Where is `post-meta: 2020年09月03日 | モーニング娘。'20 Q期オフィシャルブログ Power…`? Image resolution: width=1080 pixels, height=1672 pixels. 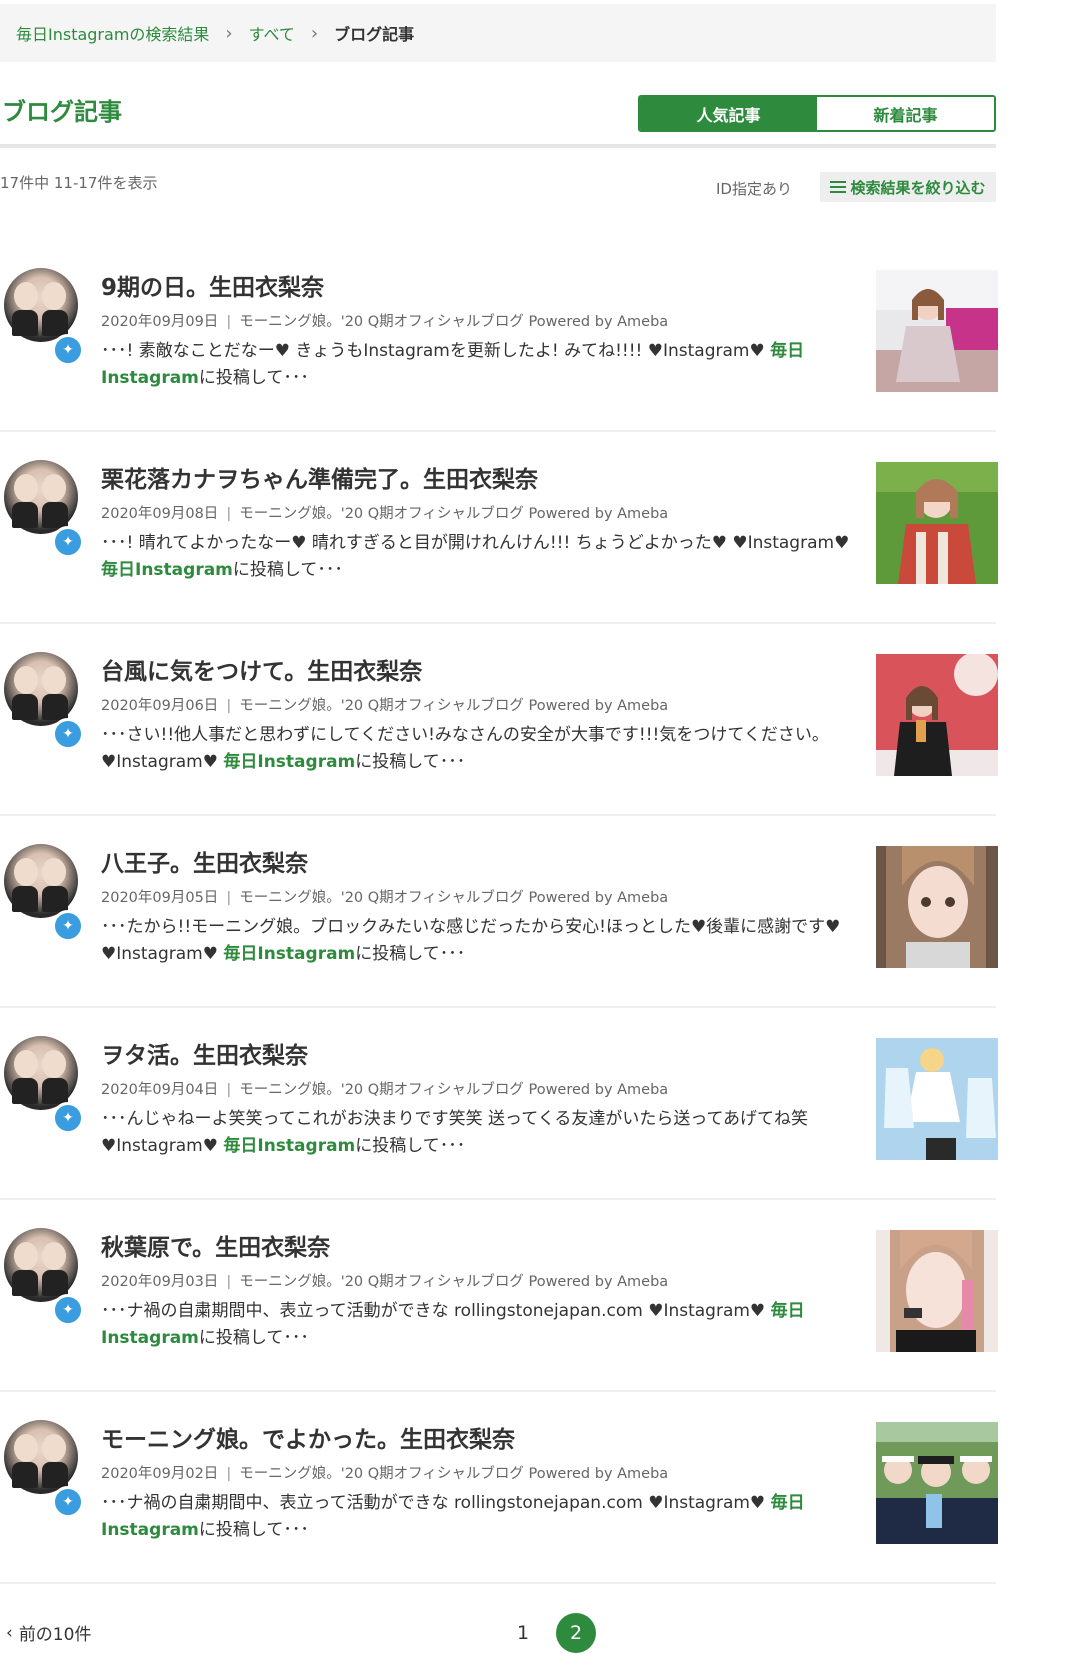 post-meta: 2020年09月03日 | モーニング娘。'20 Q期オフィシャルブログ Power… is located at coordinates (385, 1282).